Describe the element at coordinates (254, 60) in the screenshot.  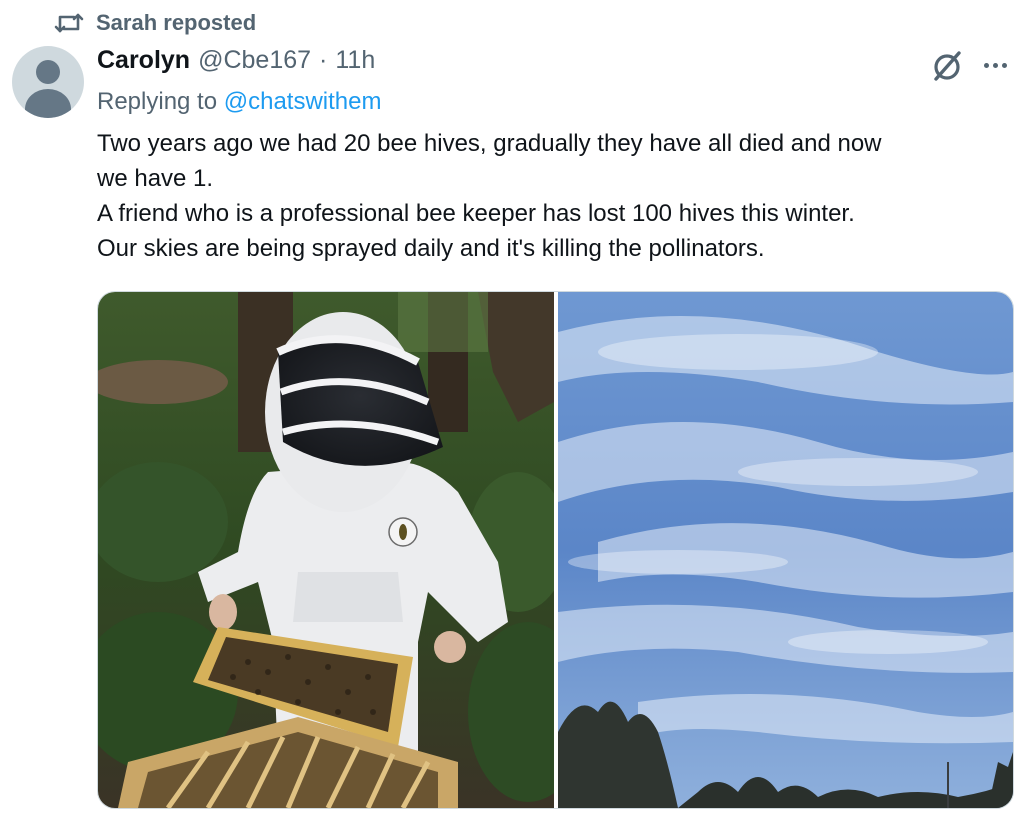
I see `author-handle: @Cbe167` at that location.